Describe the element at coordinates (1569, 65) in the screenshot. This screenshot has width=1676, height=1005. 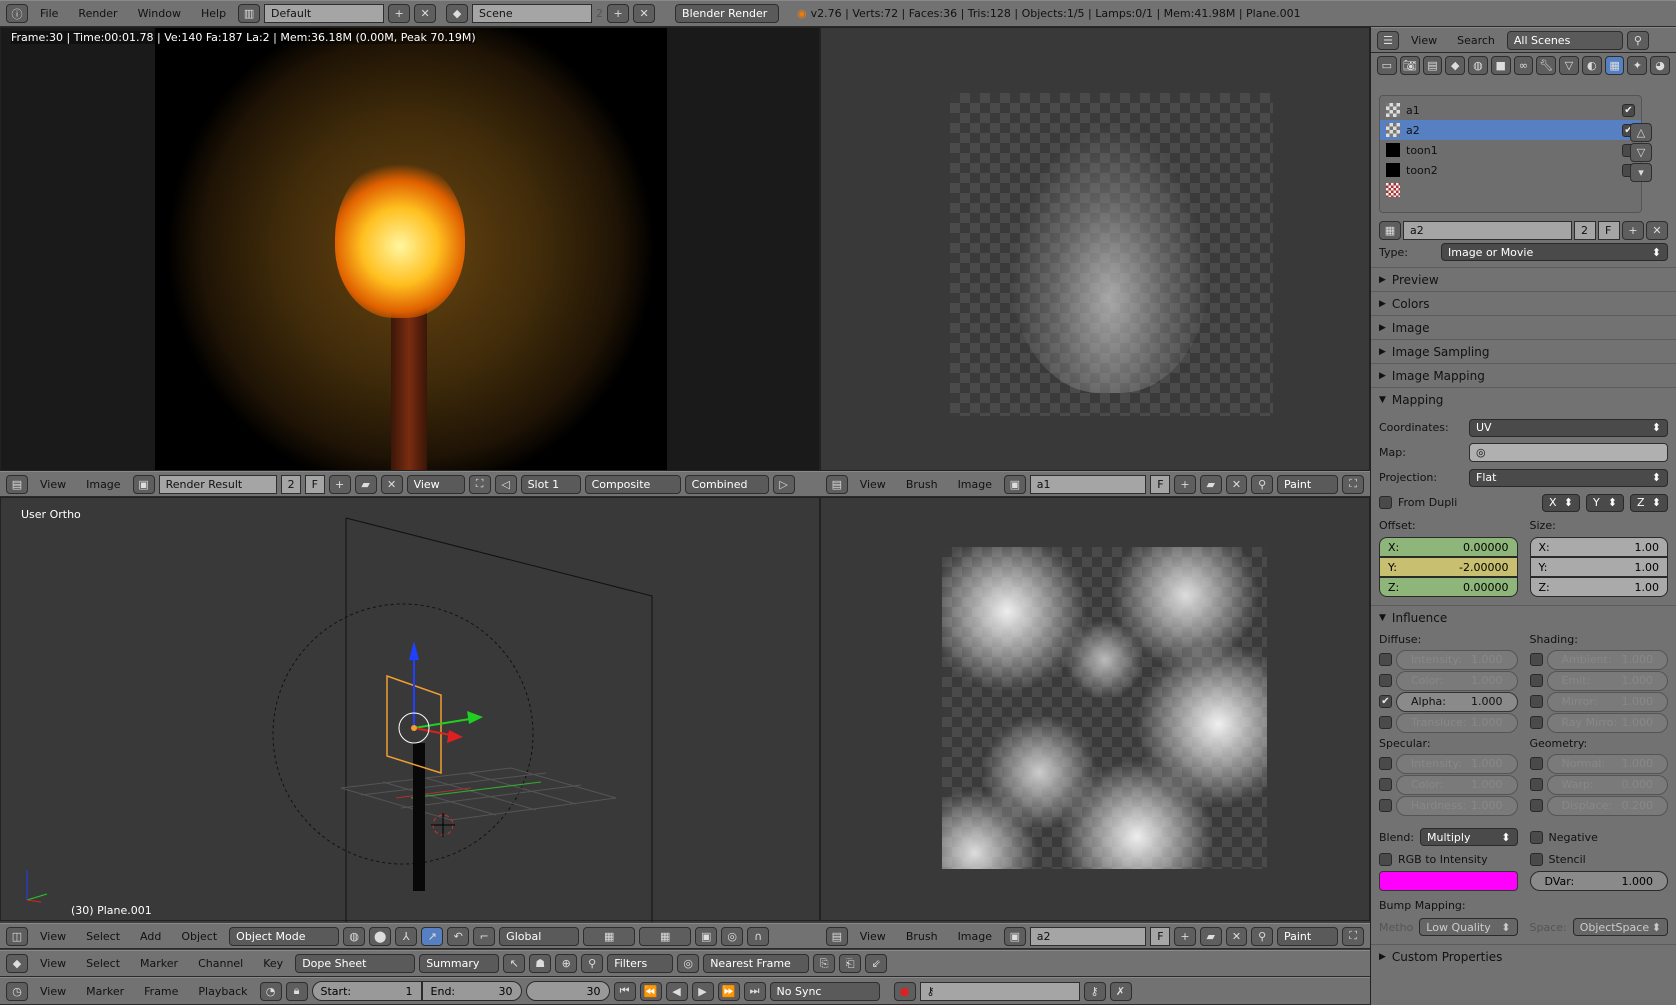
I see `data-tab-icon: ▽` at that location.